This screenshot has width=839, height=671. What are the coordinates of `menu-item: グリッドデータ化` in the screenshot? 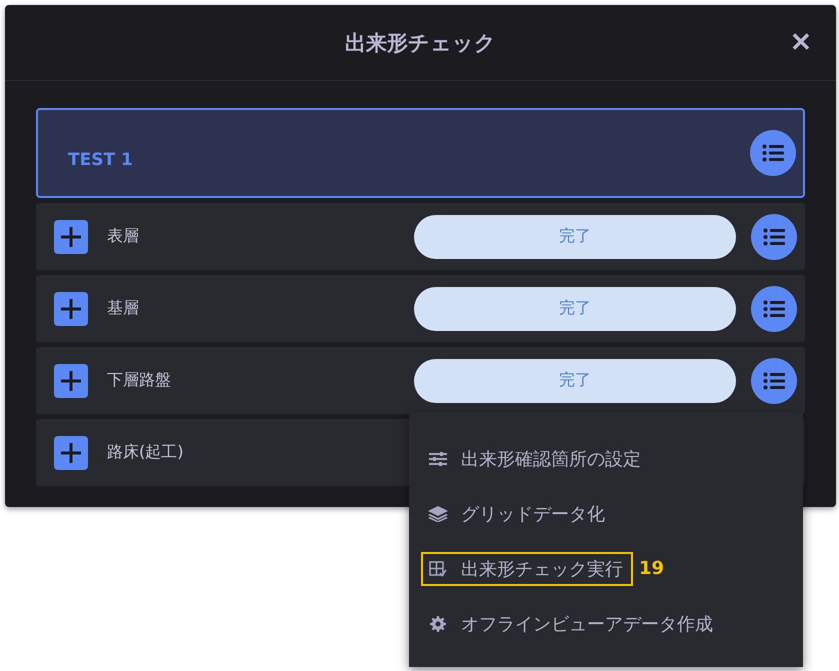 It's located at (518, 513).